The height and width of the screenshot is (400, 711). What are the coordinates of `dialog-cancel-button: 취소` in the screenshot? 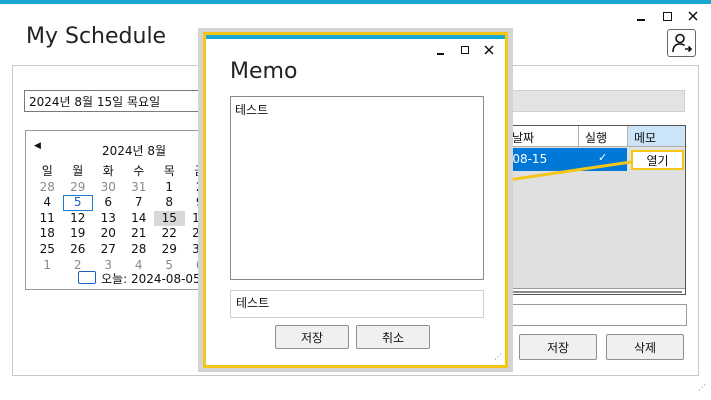 It's located at (393, 337).